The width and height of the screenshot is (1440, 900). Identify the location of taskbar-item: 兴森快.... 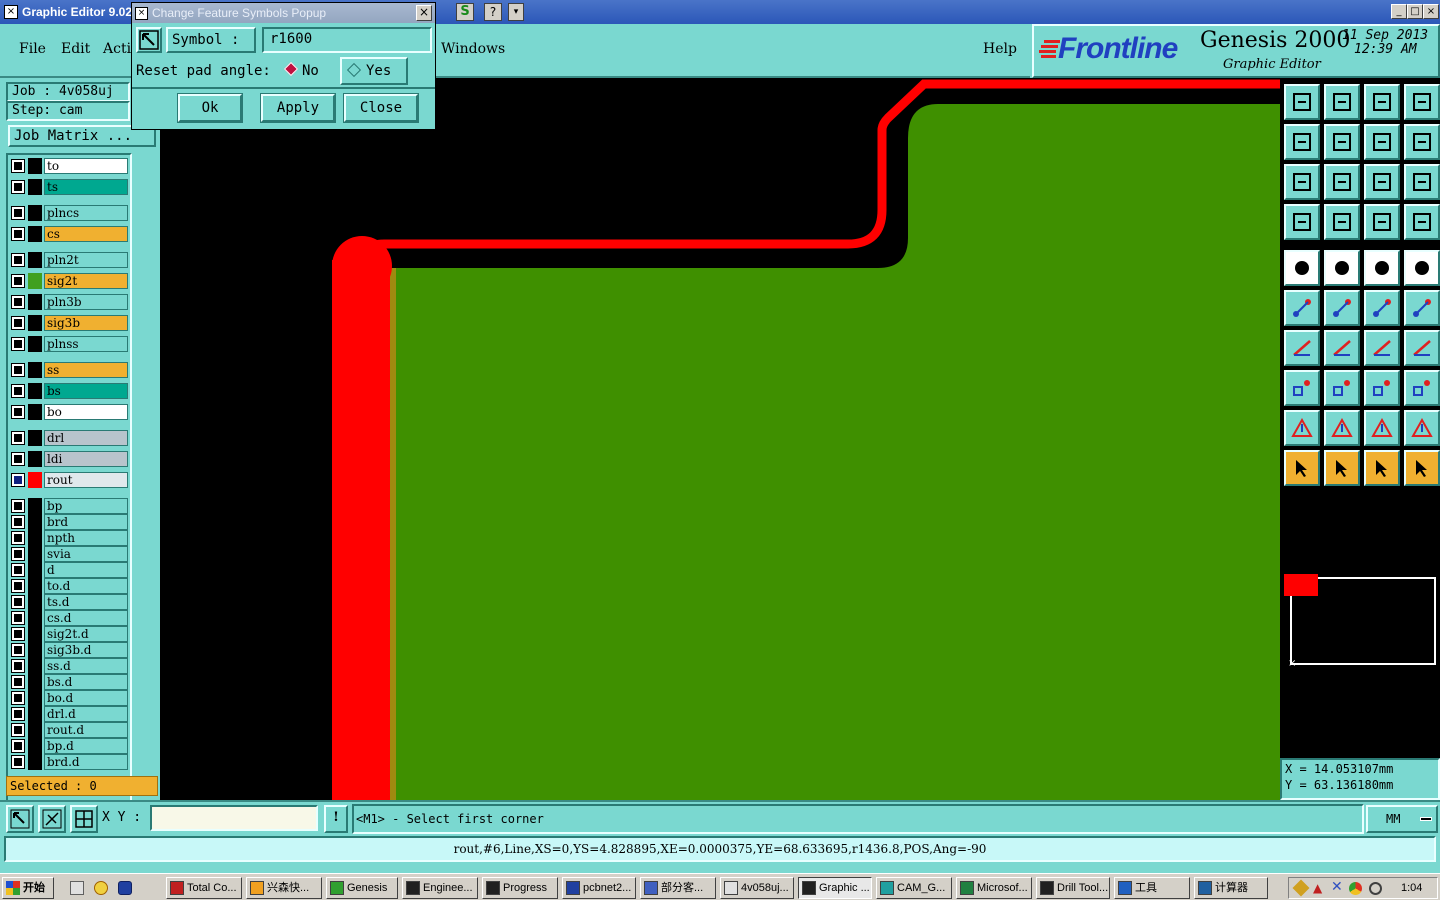
(284, 888).